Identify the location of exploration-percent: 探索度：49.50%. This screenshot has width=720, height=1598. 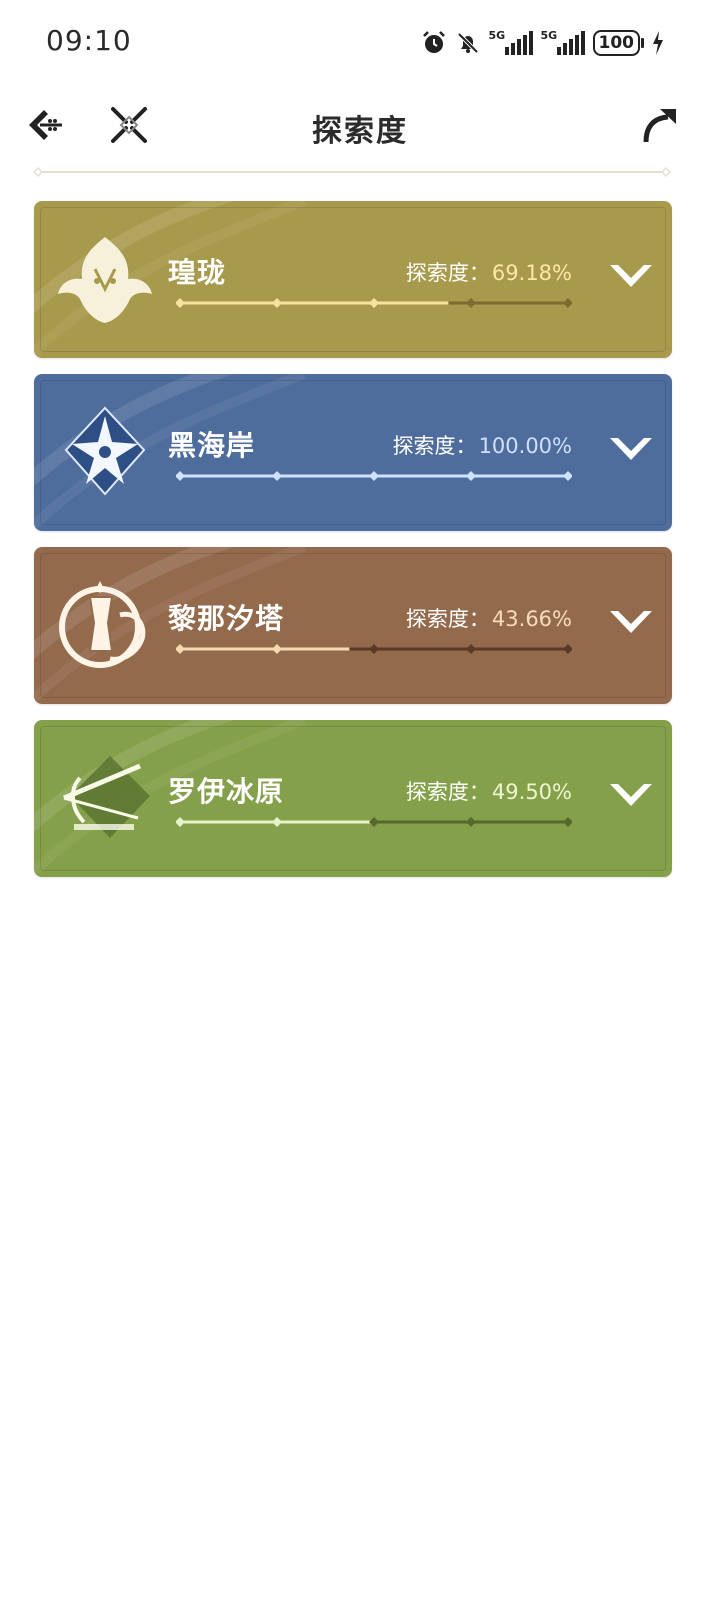
(489, 791).